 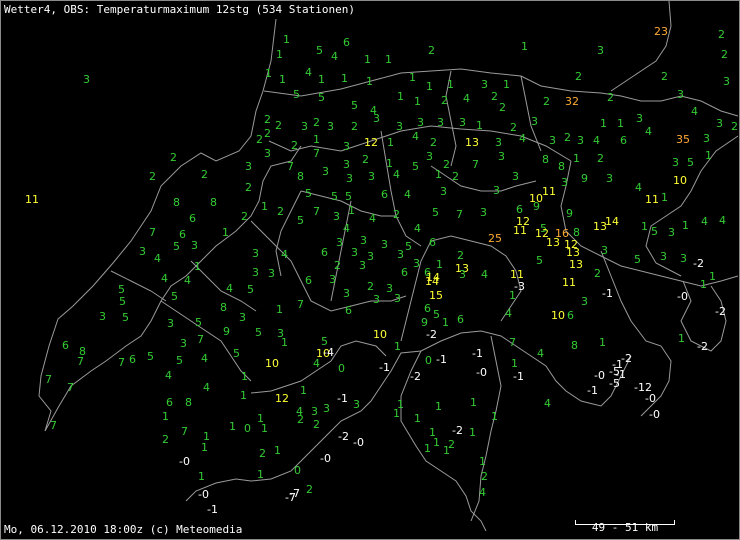 I want to click on station-value: 9, so click(x=424, y=322).